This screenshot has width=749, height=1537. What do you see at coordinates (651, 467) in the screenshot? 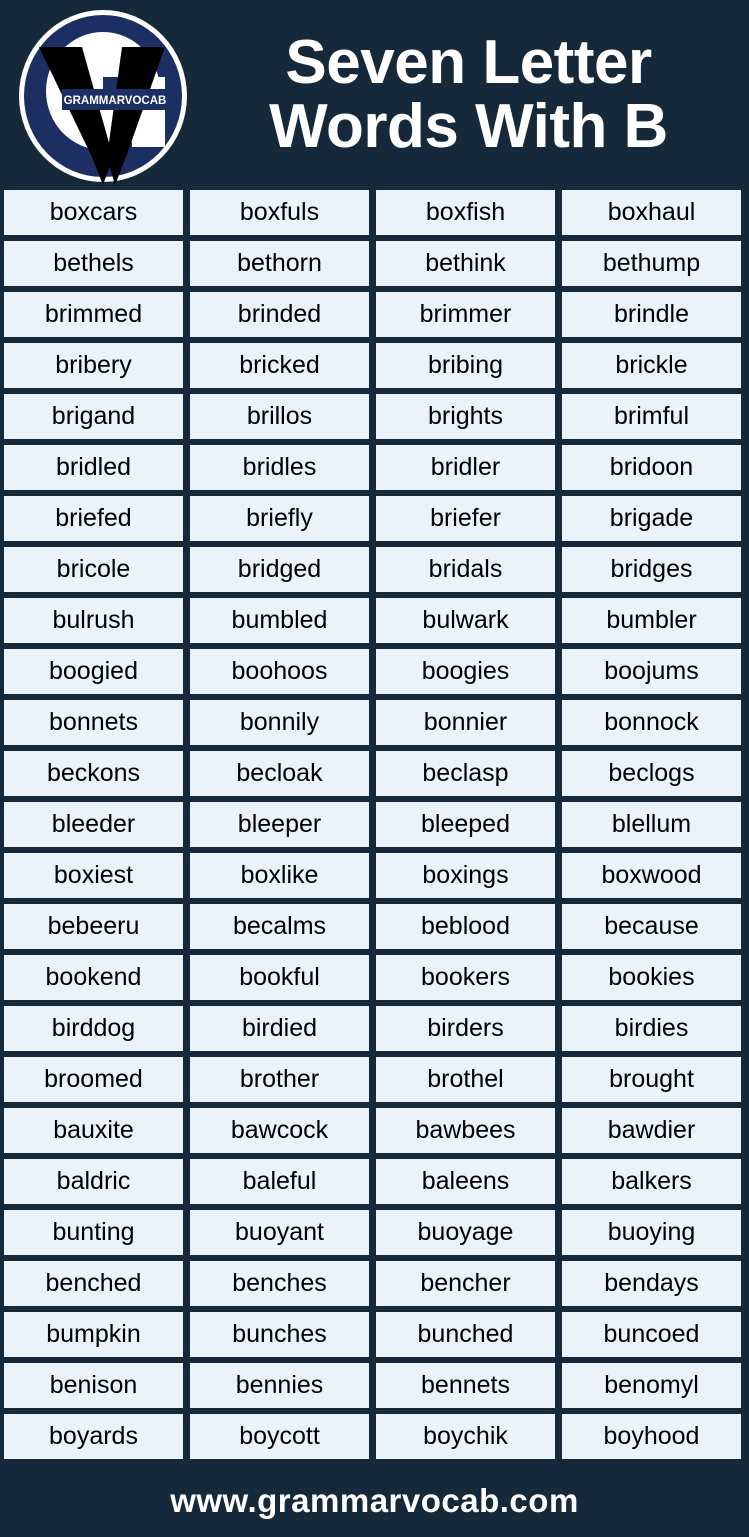
I see `word-cell: bridoon` at bounding box center [651, 467].